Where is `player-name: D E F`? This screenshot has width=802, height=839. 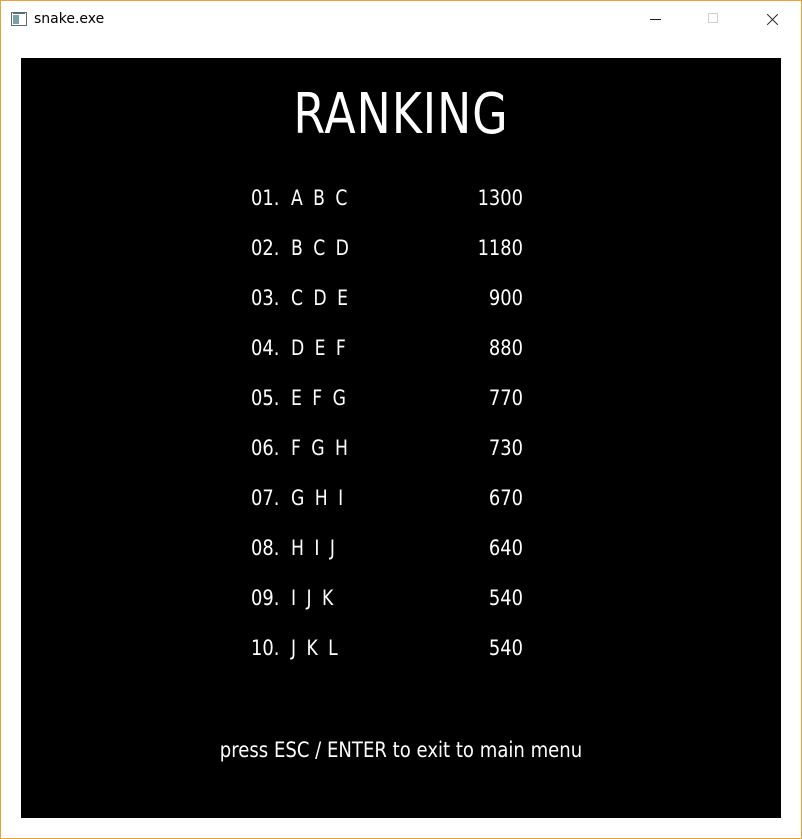
player-name: D E F is located at coordinates (320, 348).